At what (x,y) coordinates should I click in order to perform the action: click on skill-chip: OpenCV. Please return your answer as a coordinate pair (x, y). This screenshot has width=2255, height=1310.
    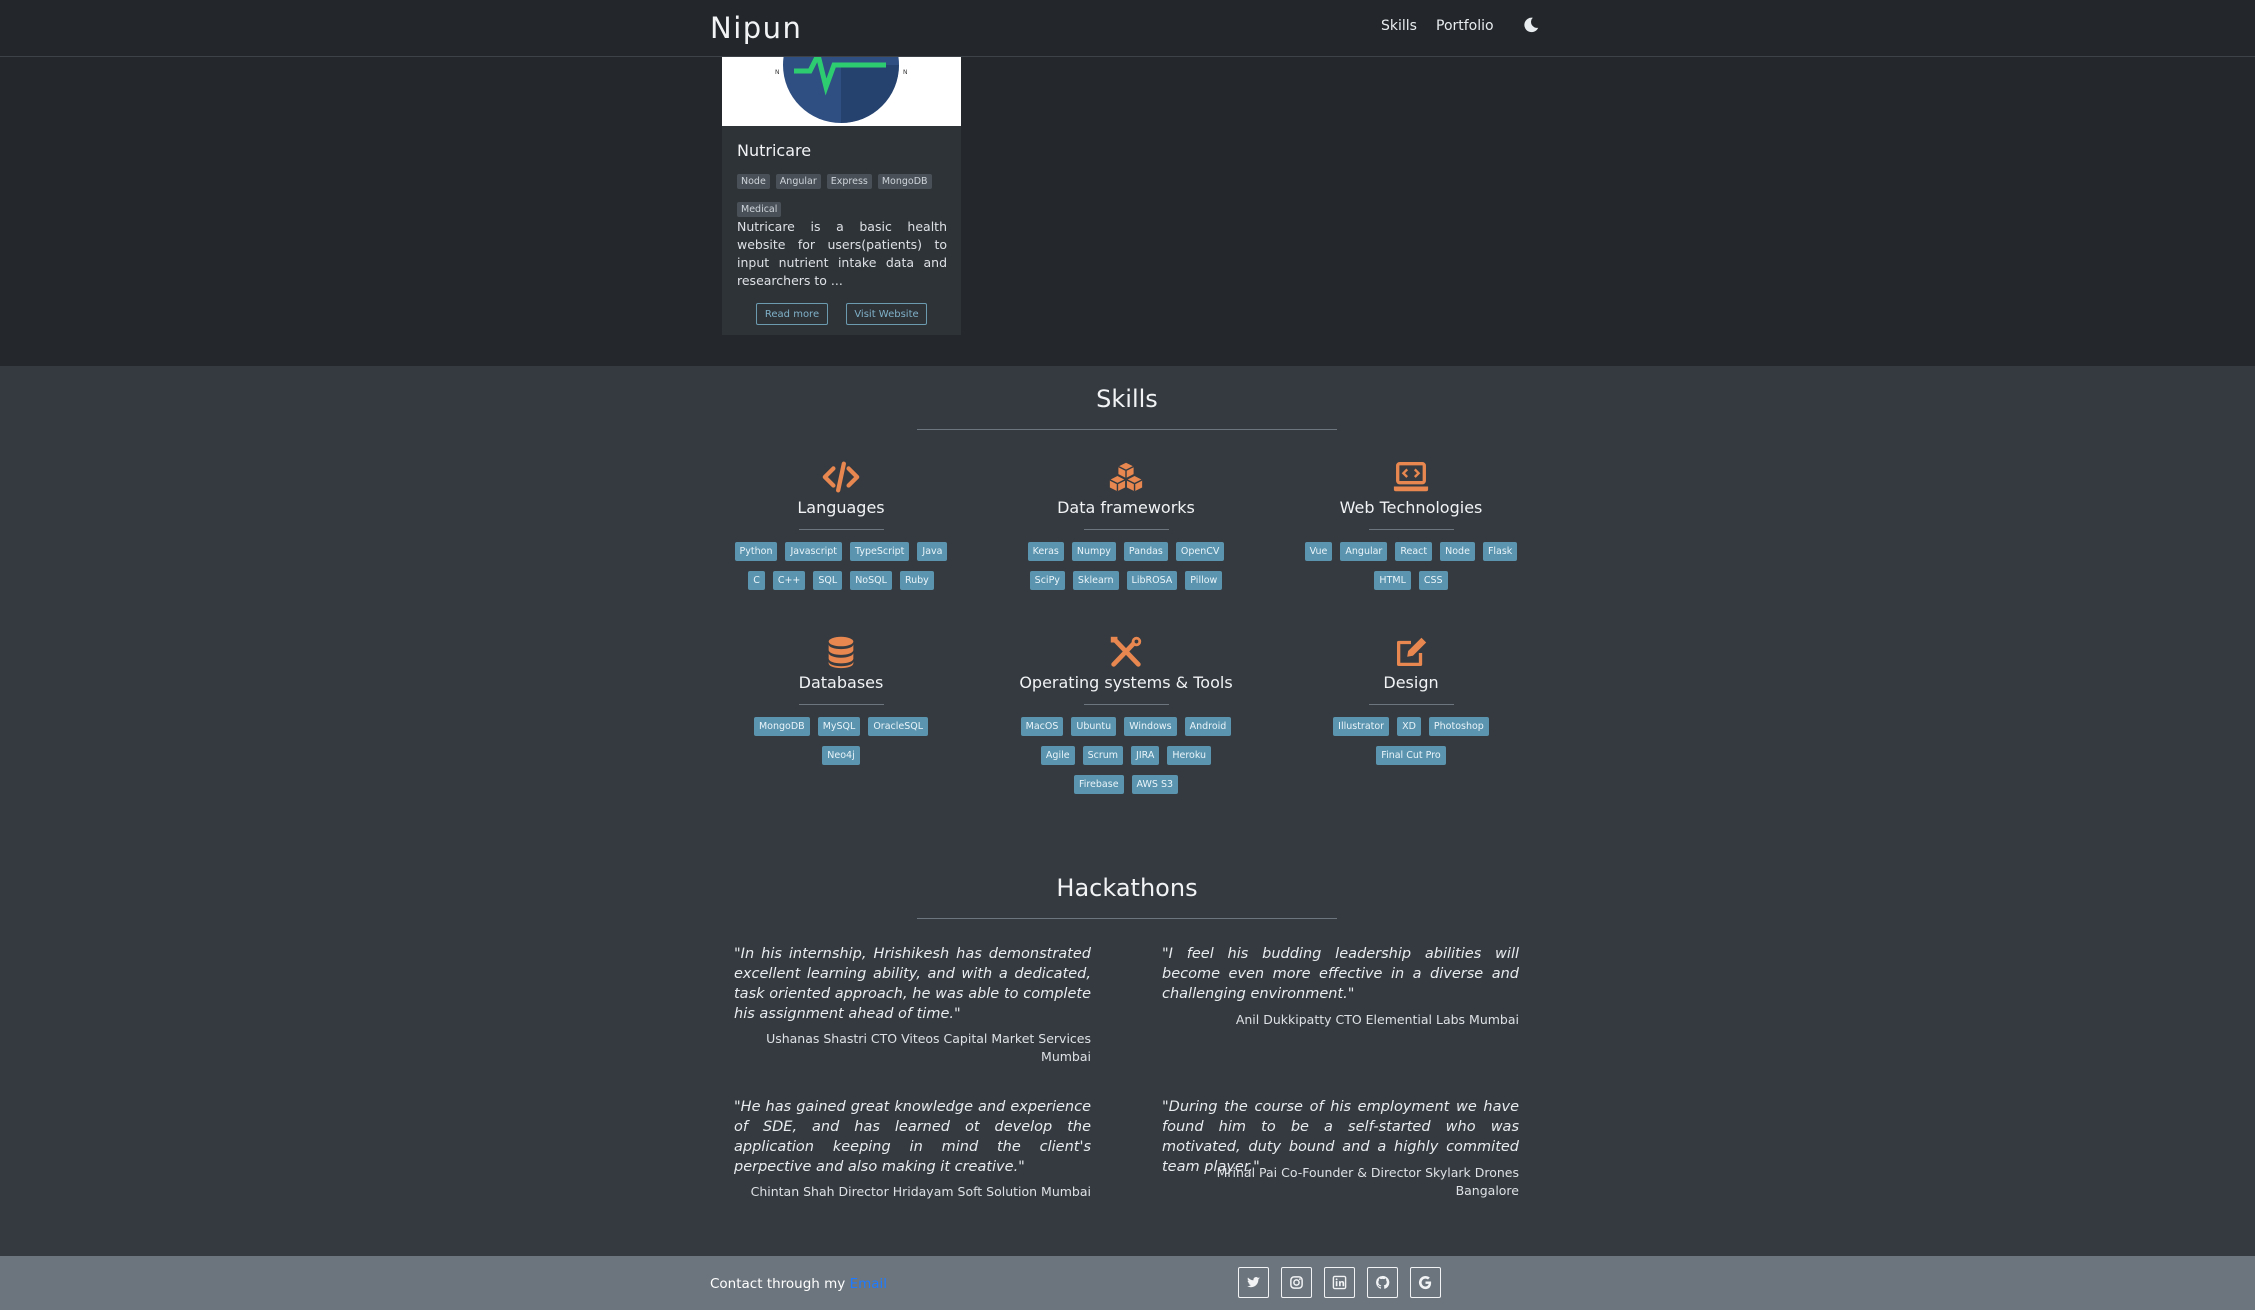
    Looking at the image, I should click on (1200, 551).